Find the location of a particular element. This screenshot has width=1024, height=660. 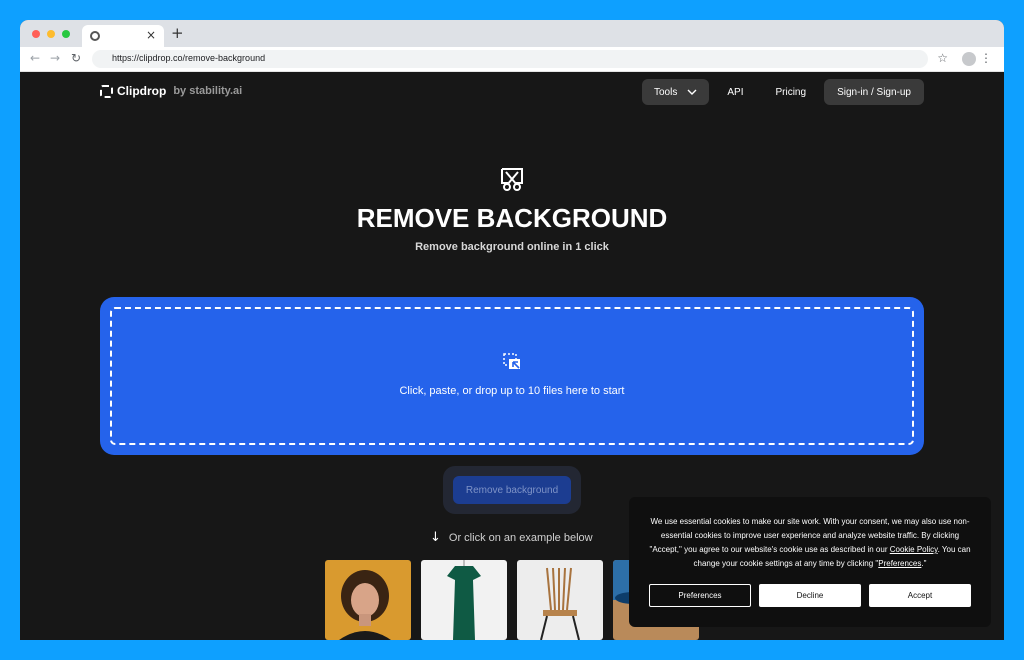

preferences-link: Preferences is located at coordinates (899, 563).